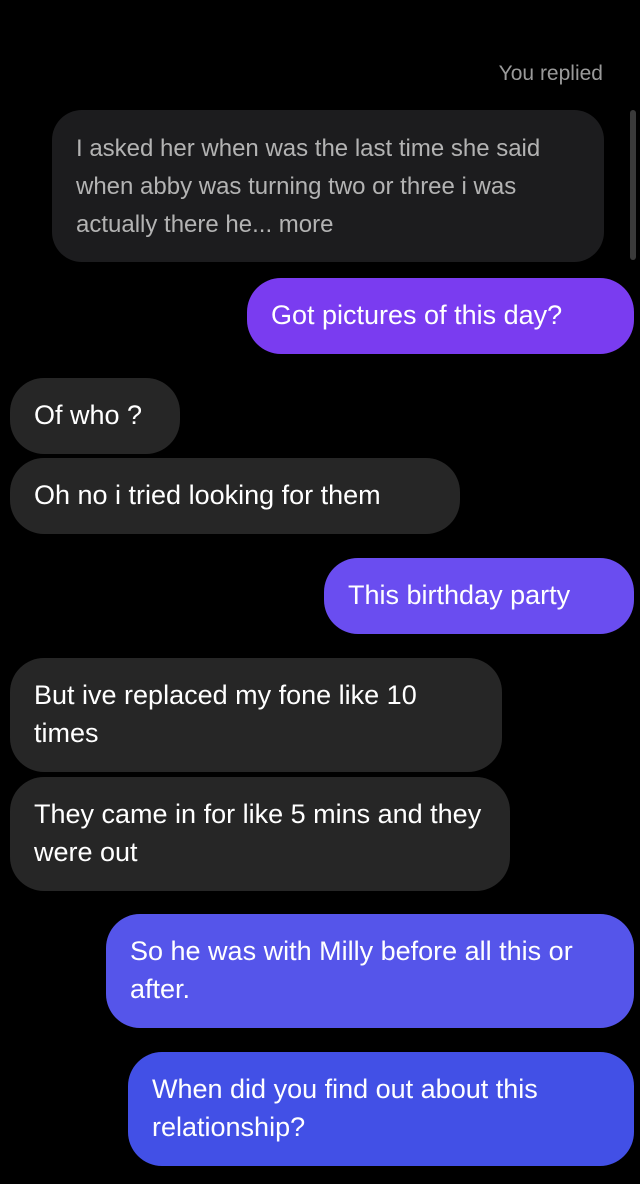  What do you see at coordinates (256, 715) in the screenshot?
I see `incoming-message: But ive replaced my fone like 10 times` at bounding box center [256, 715].